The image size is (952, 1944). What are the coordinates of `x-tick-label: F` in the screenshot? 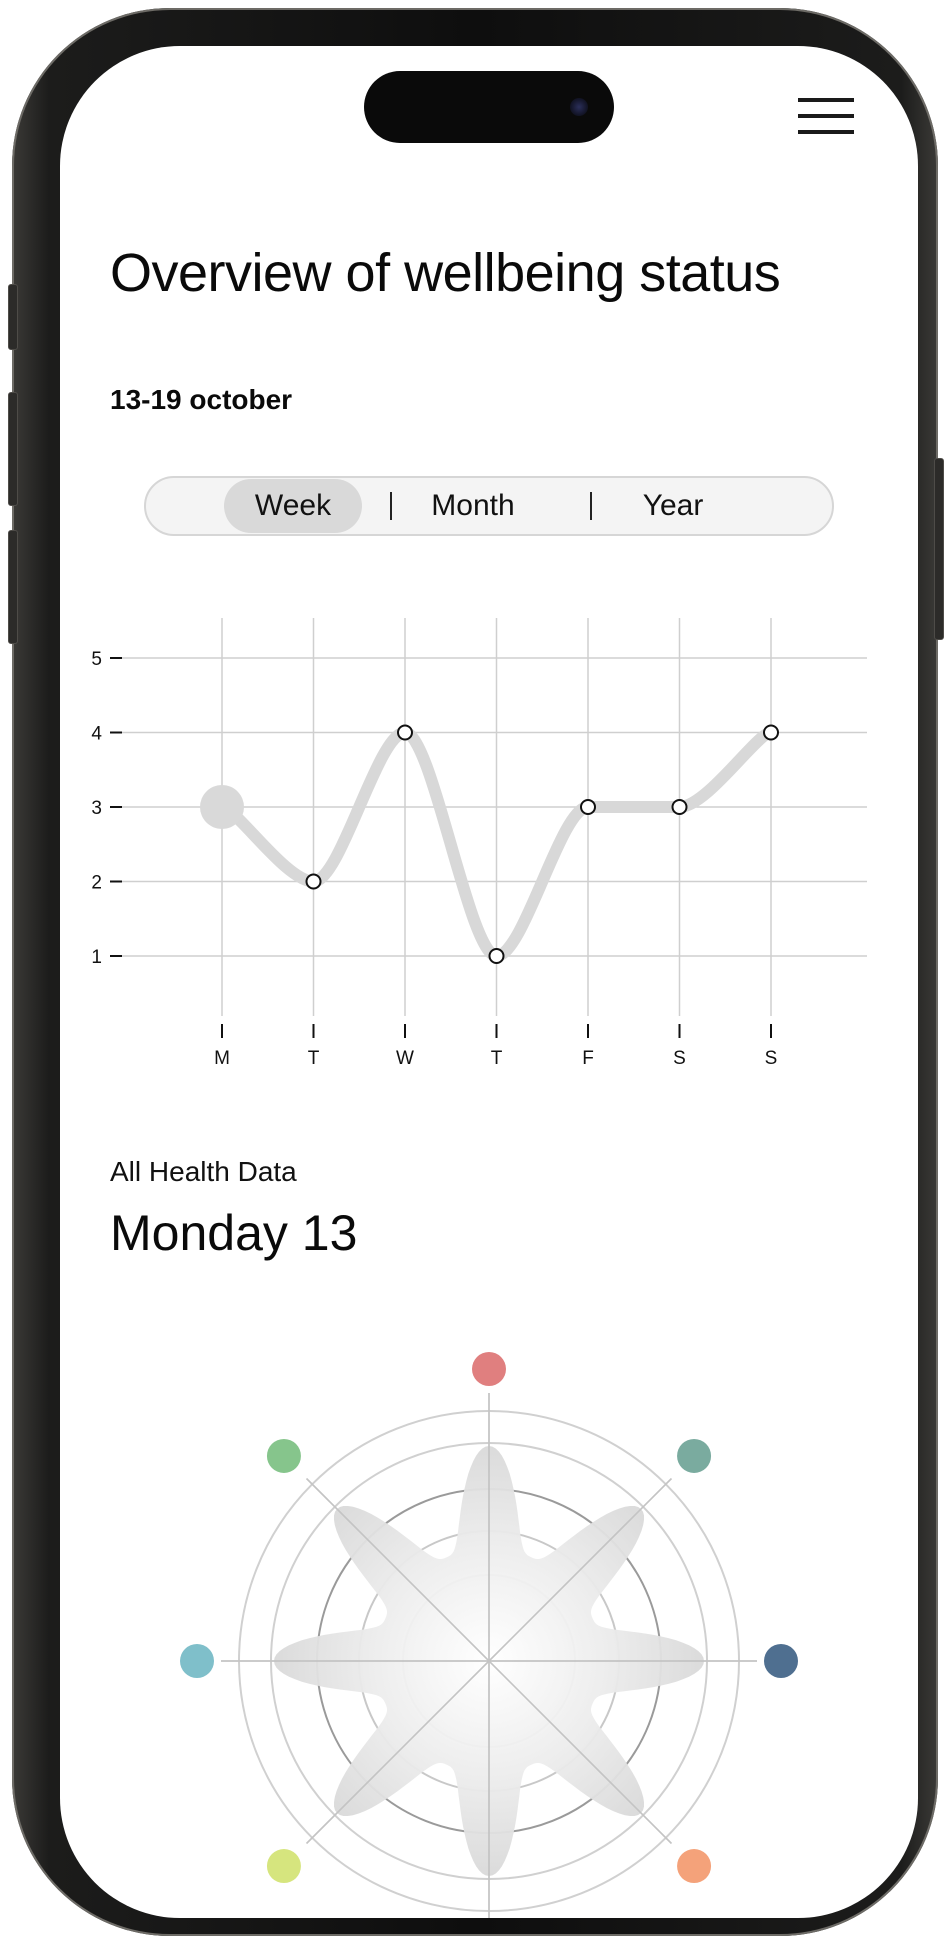 It's located at (588, 1058).